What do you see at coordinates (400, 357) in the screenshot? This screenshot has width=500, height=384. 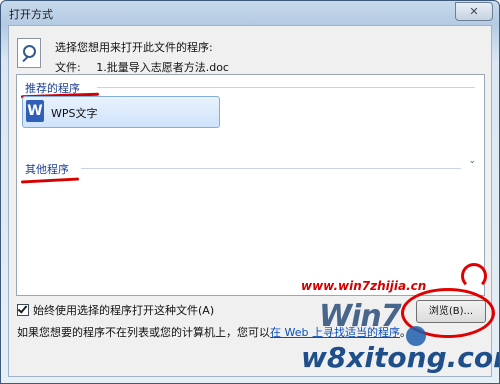 I see `watermark-domain: w8xitong.com` at bounding box center [400, 357].